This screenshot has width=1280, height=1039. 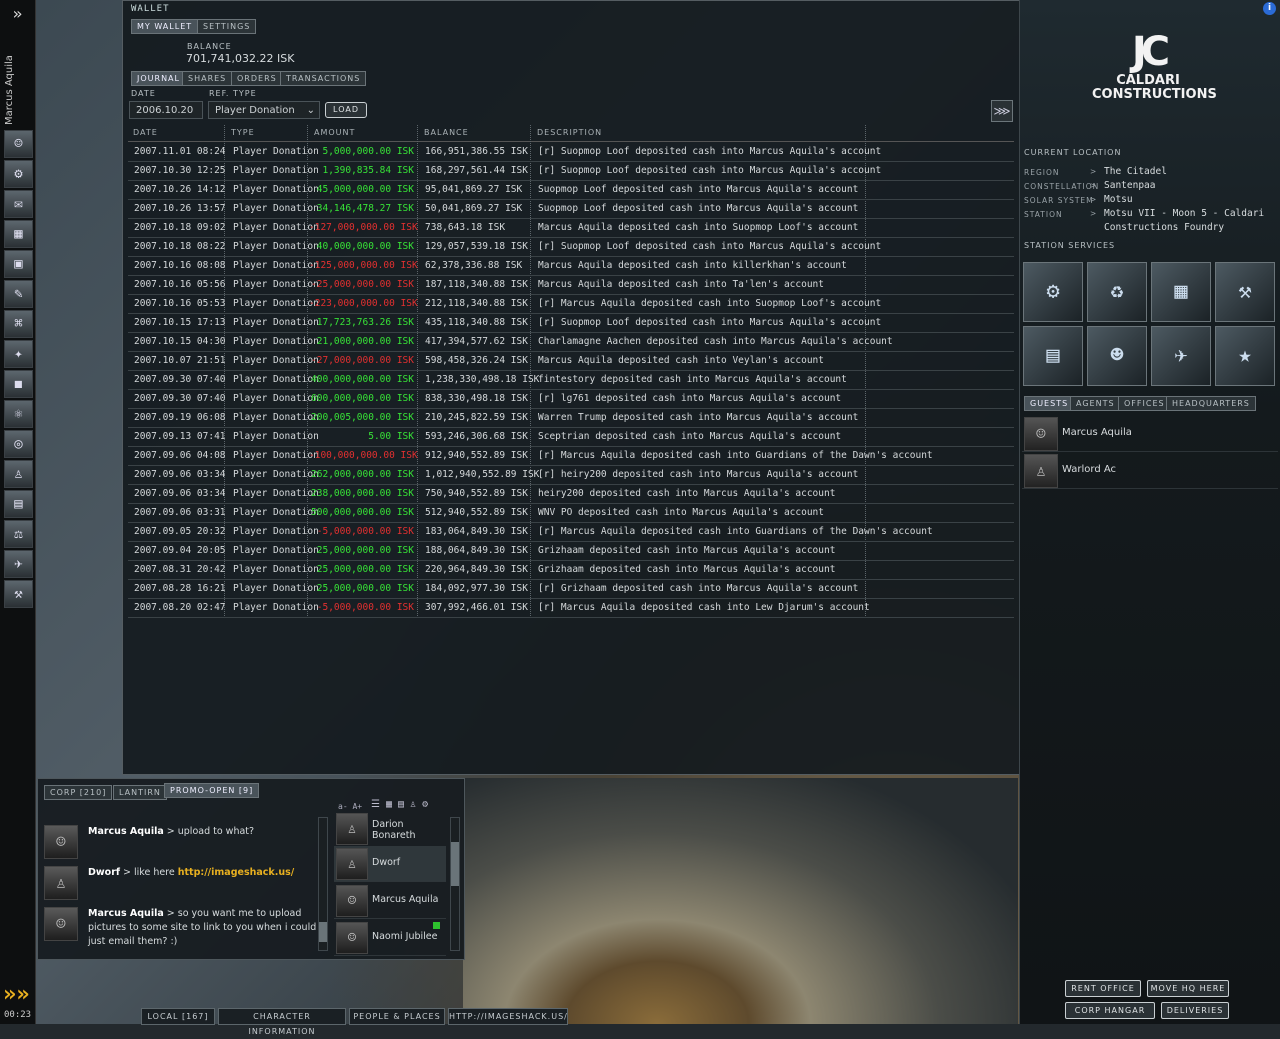 I want to click on market-icon: ▦, so click(x=1181, y=292).